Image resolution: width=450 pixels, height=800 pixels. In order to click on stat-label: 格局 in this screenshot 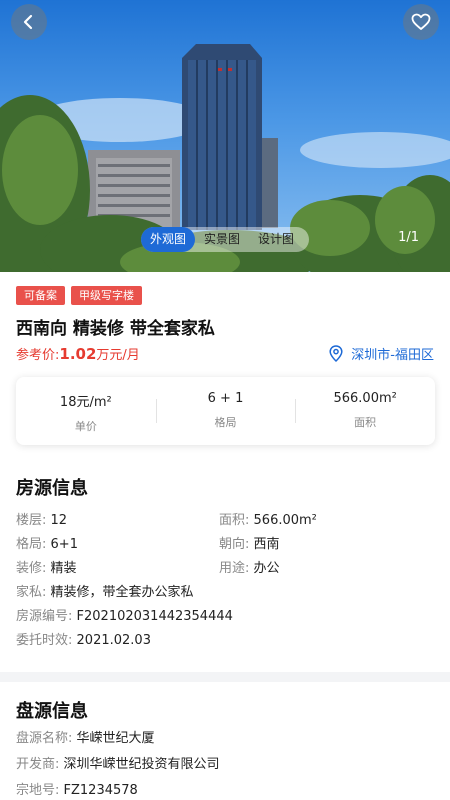, I will do `click(225, 422)`.